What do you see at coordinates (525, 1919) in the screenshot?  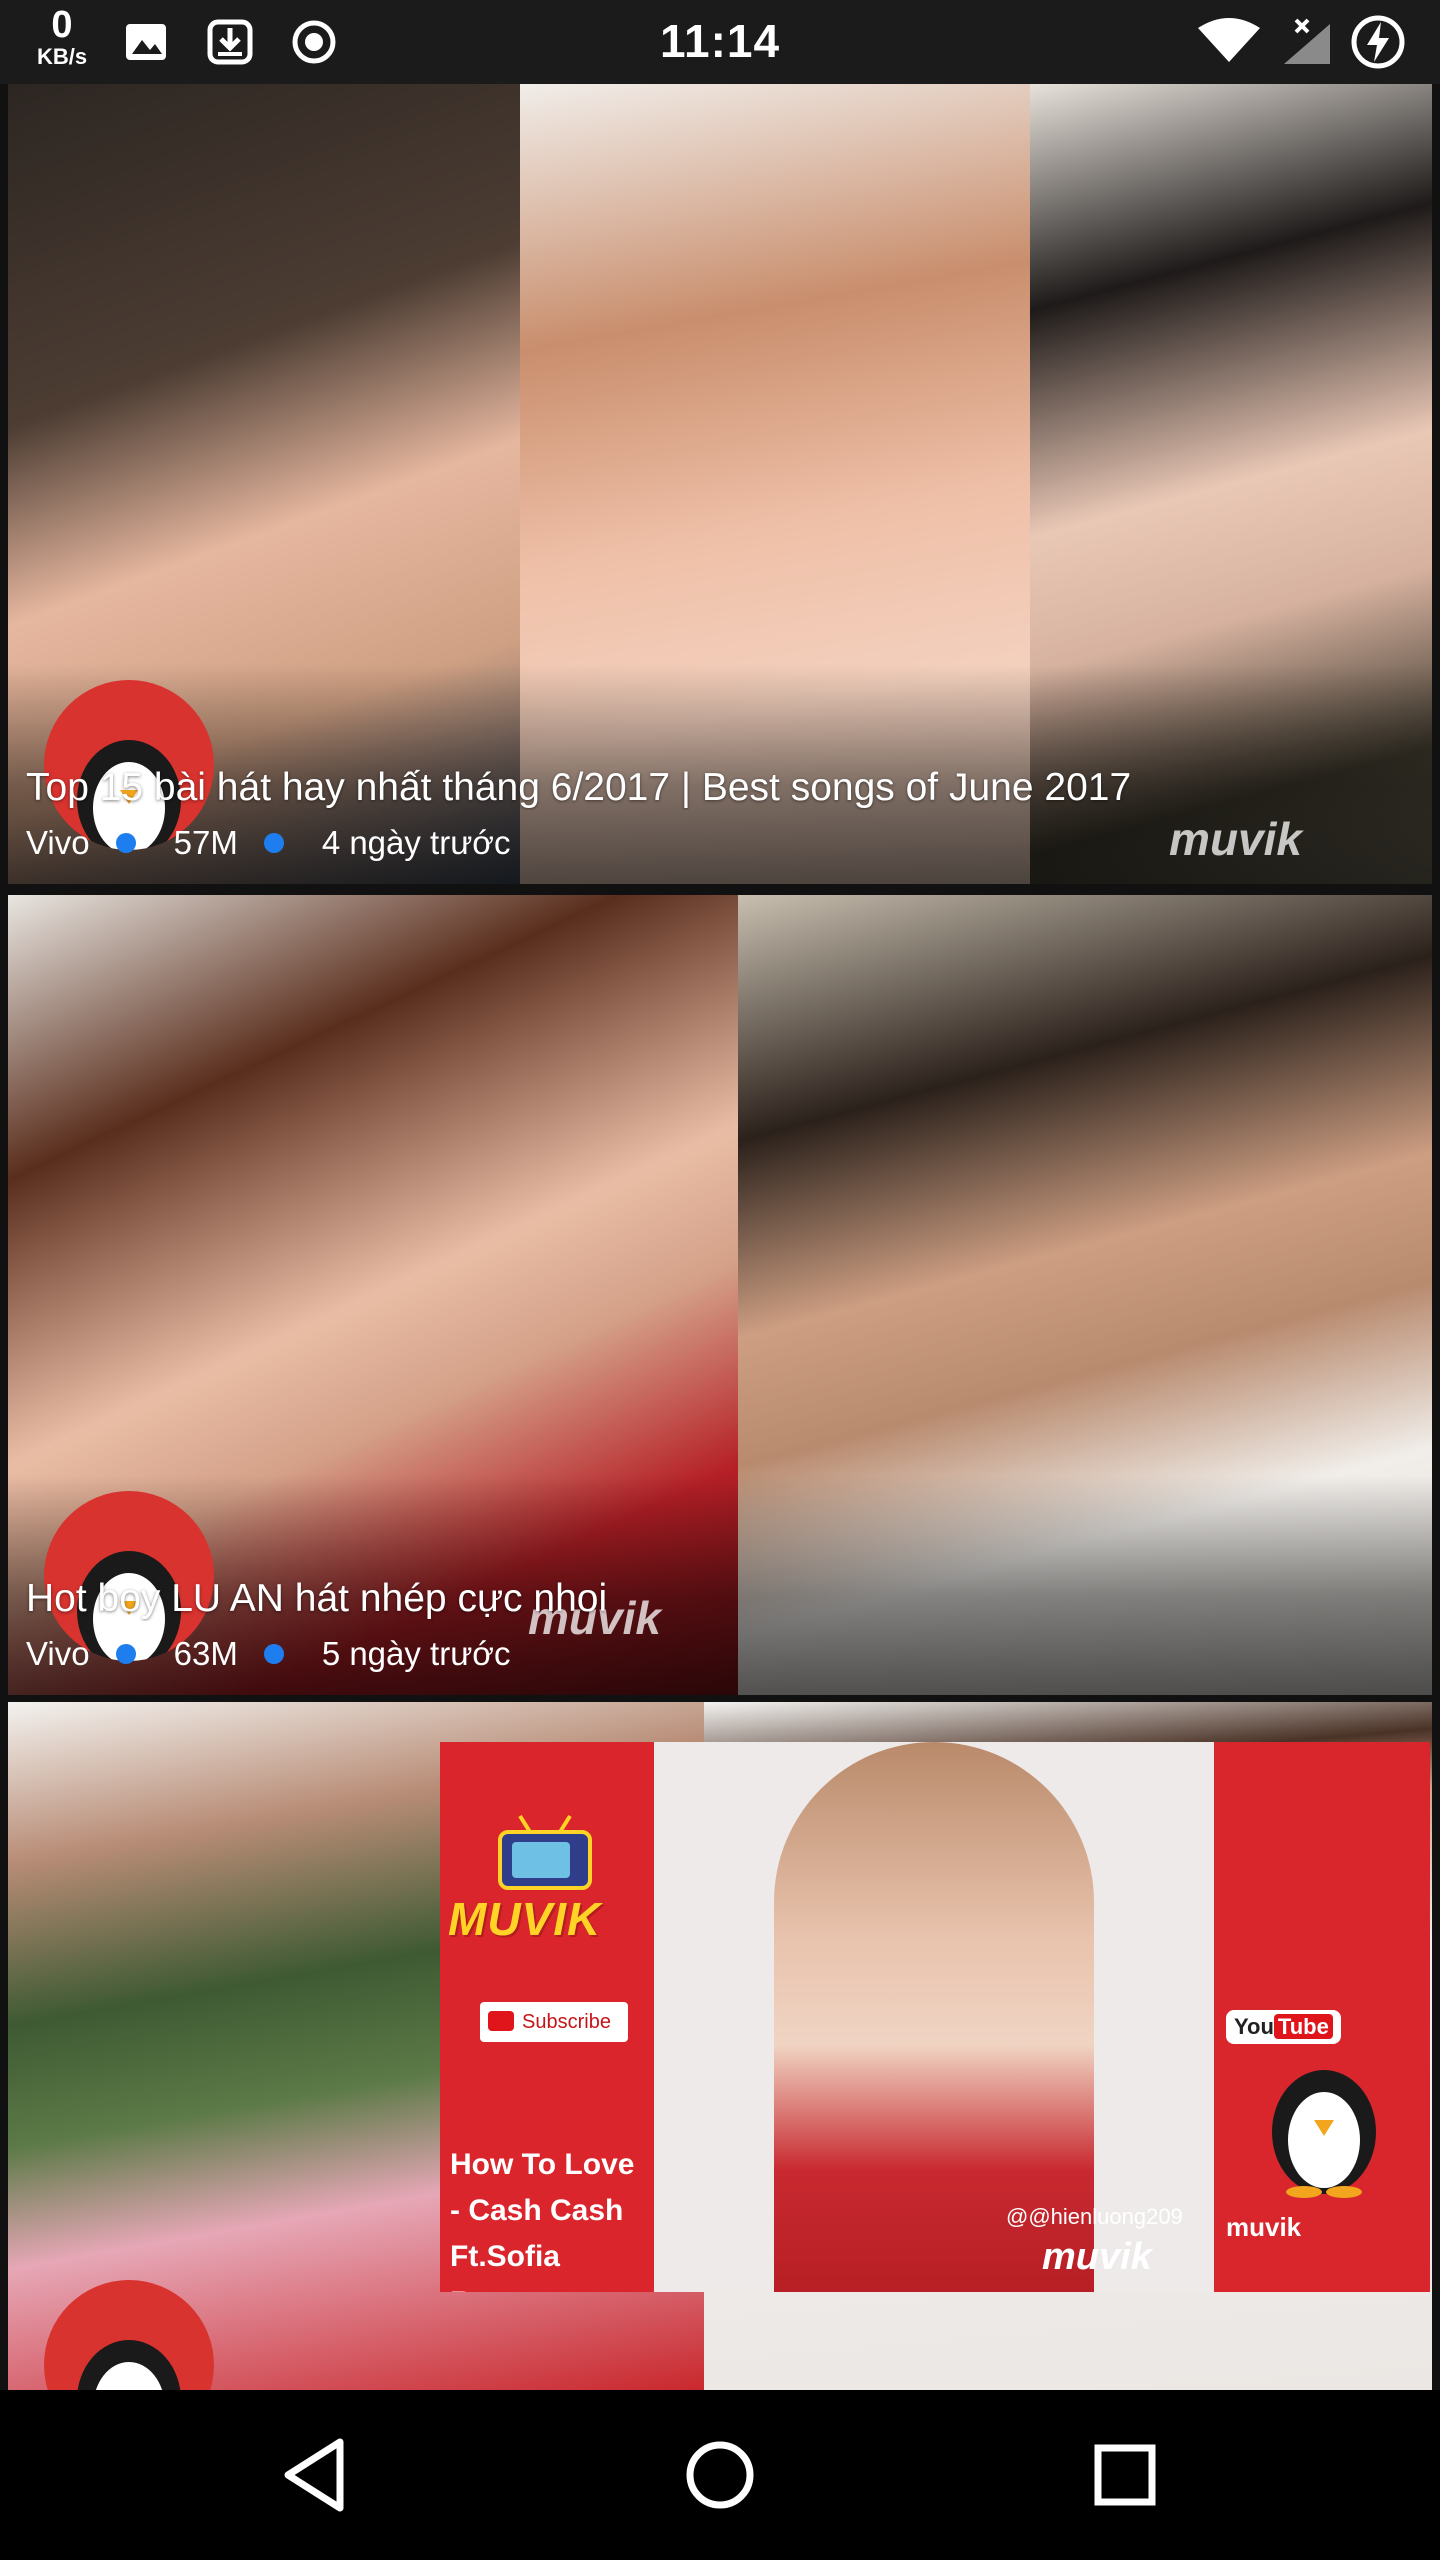 I see `muvik-logo: MUVIK` at bounding box center [525, 1919].